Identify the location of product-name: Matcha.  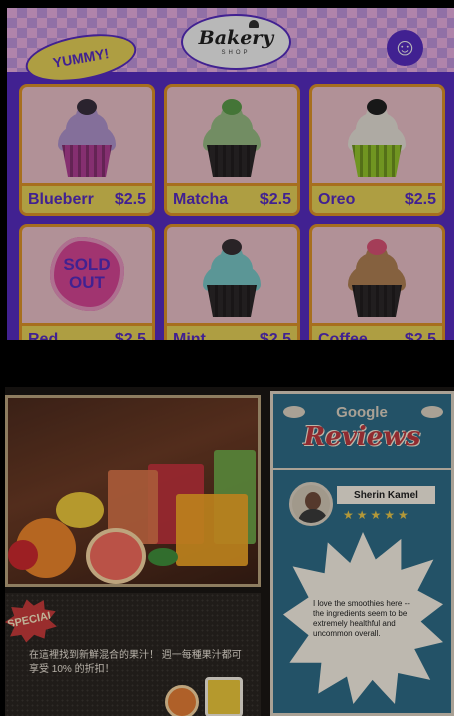
(201, 199).